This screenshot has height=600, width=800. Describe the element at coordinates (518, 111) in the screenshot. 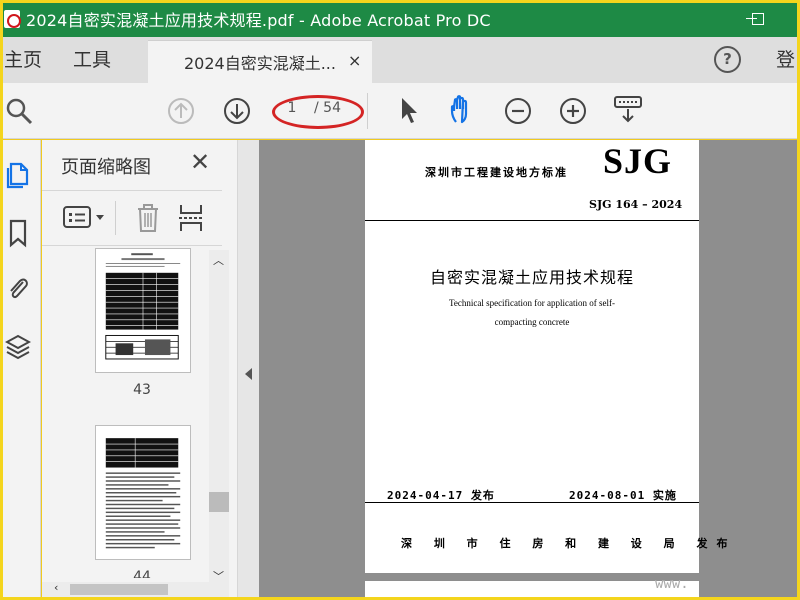

I see `zoom-out-icon` at that location.